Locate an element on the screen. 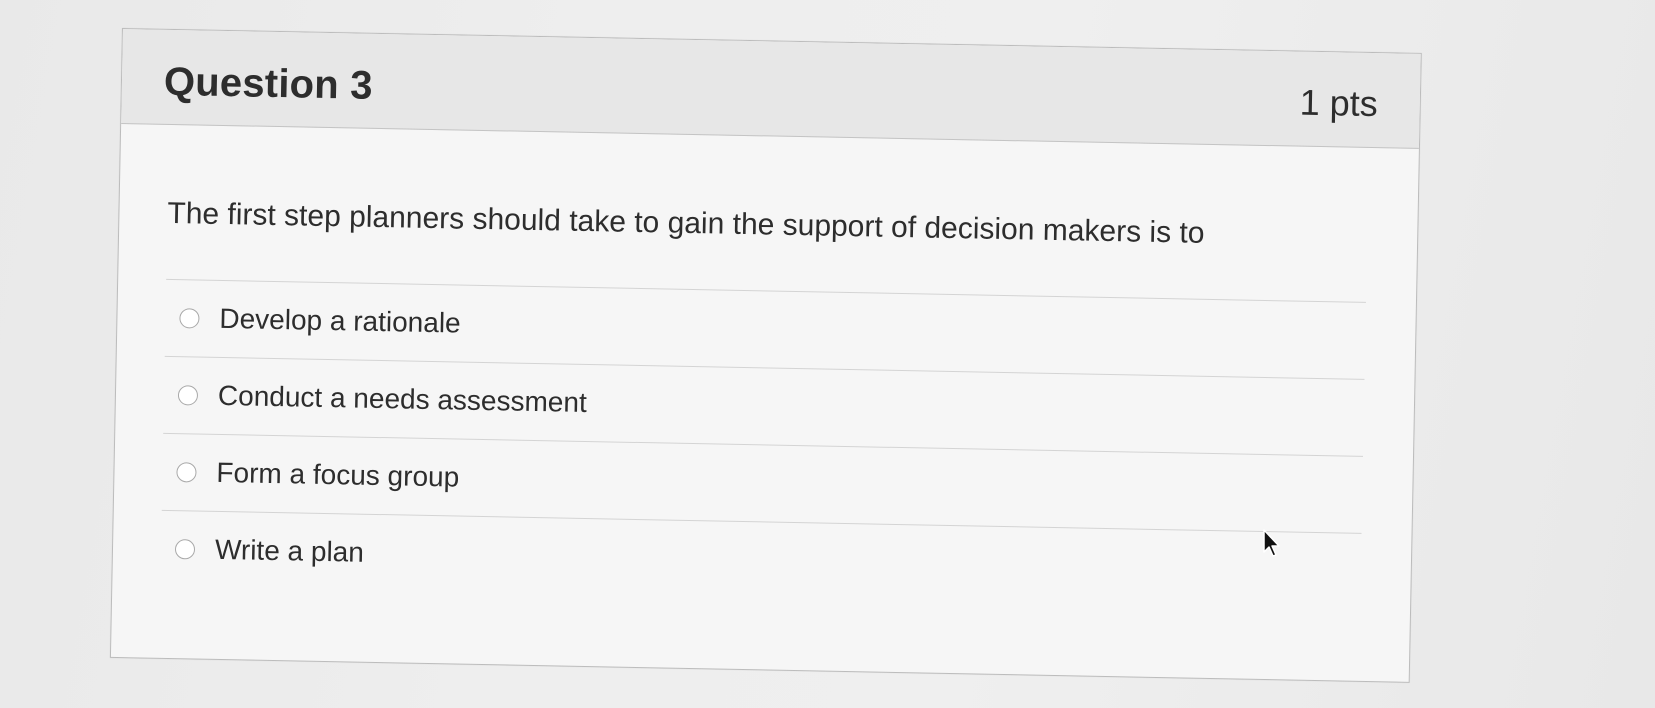  answer-label: Conduct a needs assessment is located at coordinates (402, 398).